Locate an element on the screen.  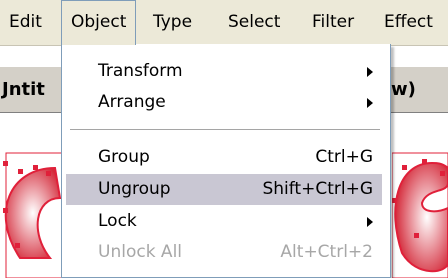
menu-item-label: Unlock All is located at coordinates (140, 252).